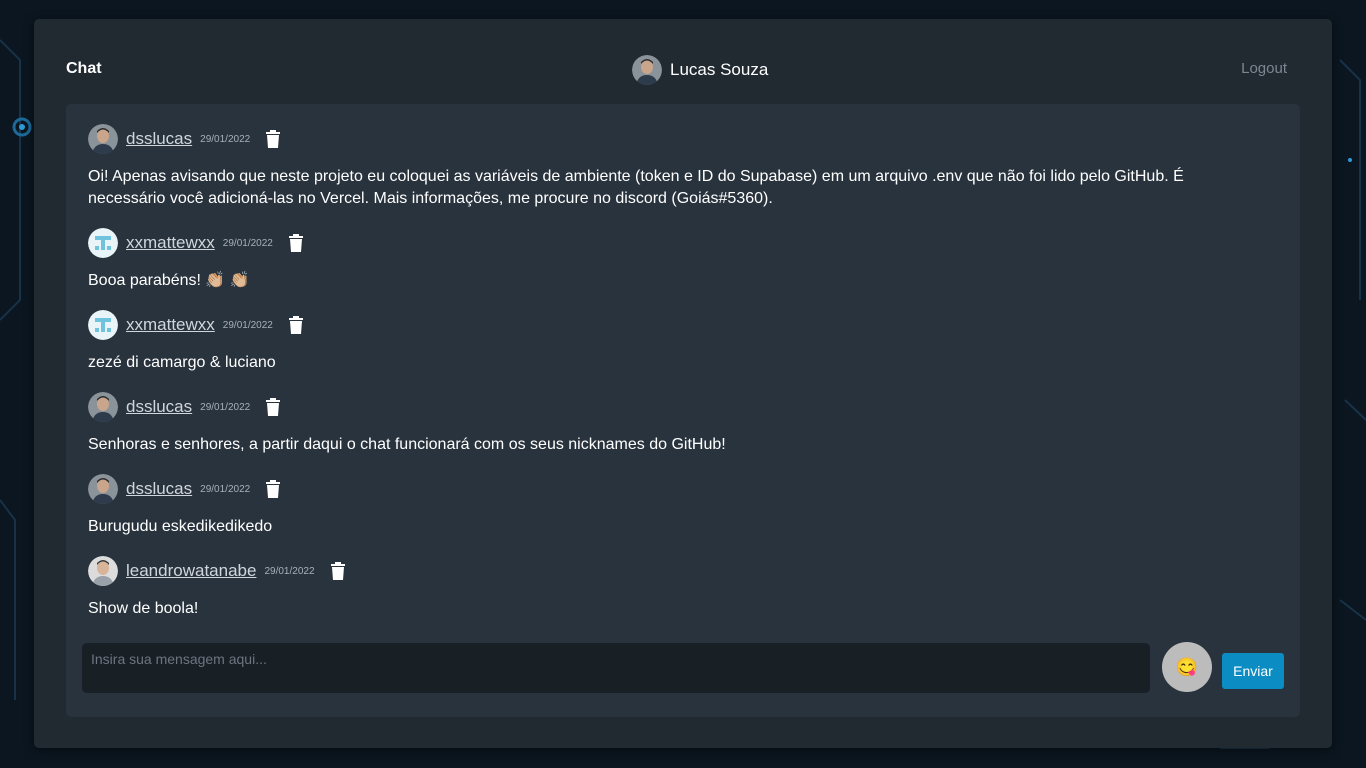 The height and width of the screenshot is (768, 1366). Describe the element at coordinates (719, 69) in the screenshot. I see `current-user-name: Lucas Souza` at that location.